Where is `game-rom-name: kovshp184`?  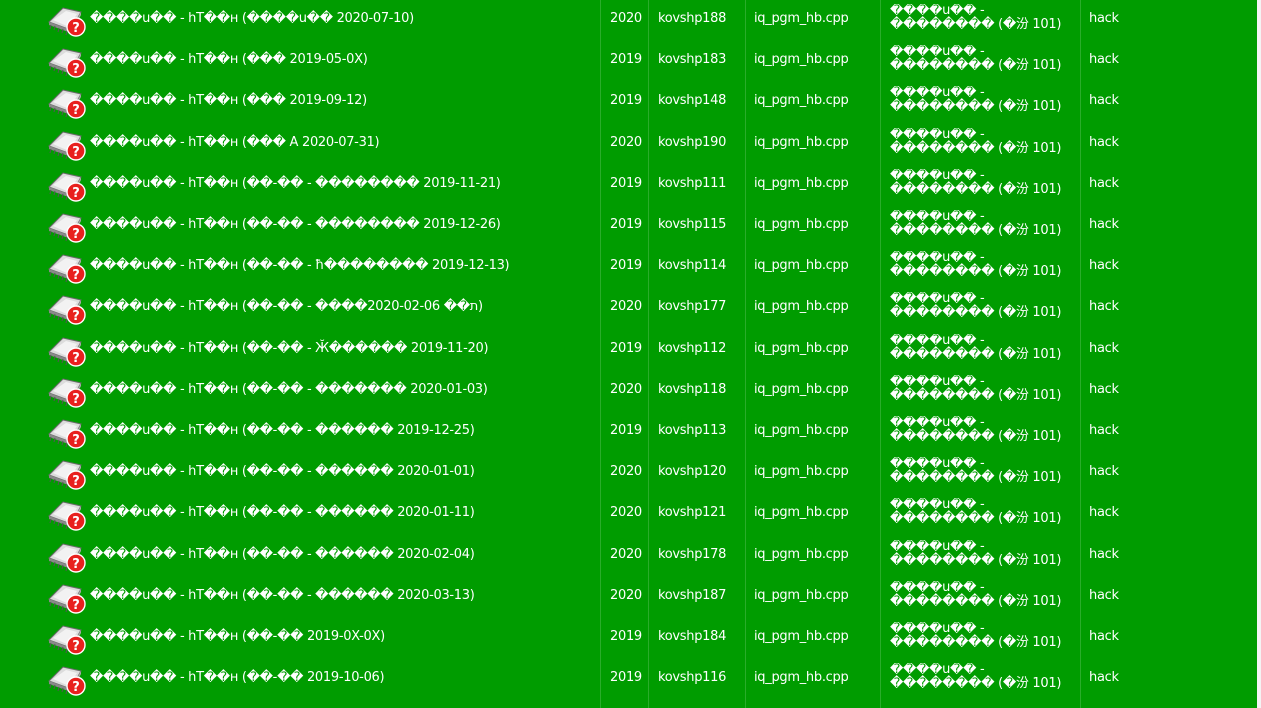
game-rom-name: kovshp184 is located at coordinates (692, 636).